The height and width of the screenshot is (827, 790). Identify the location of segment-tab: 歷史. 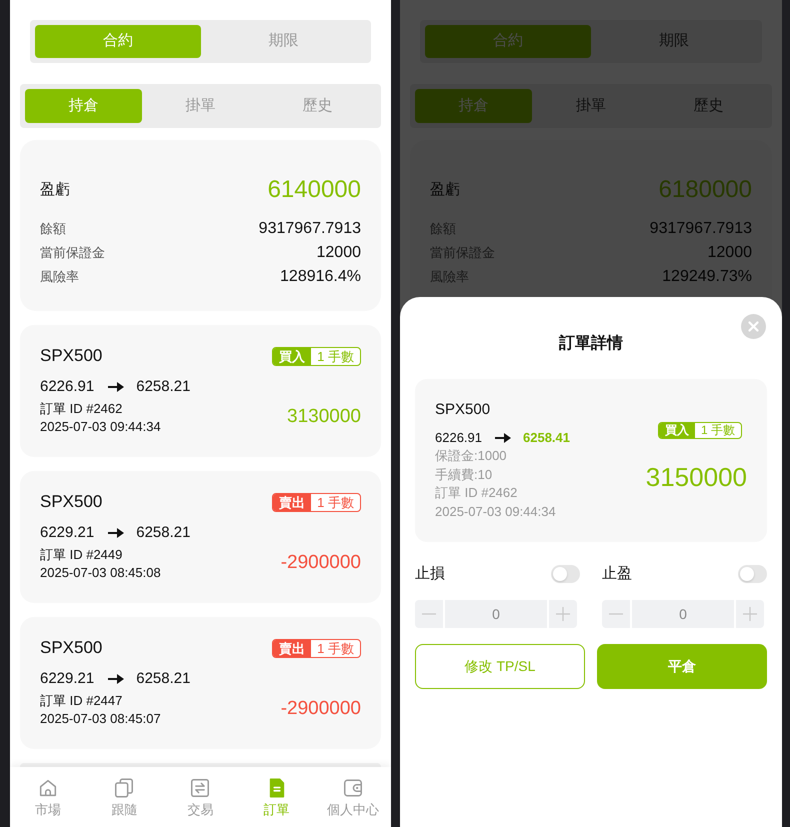
(317, 106).